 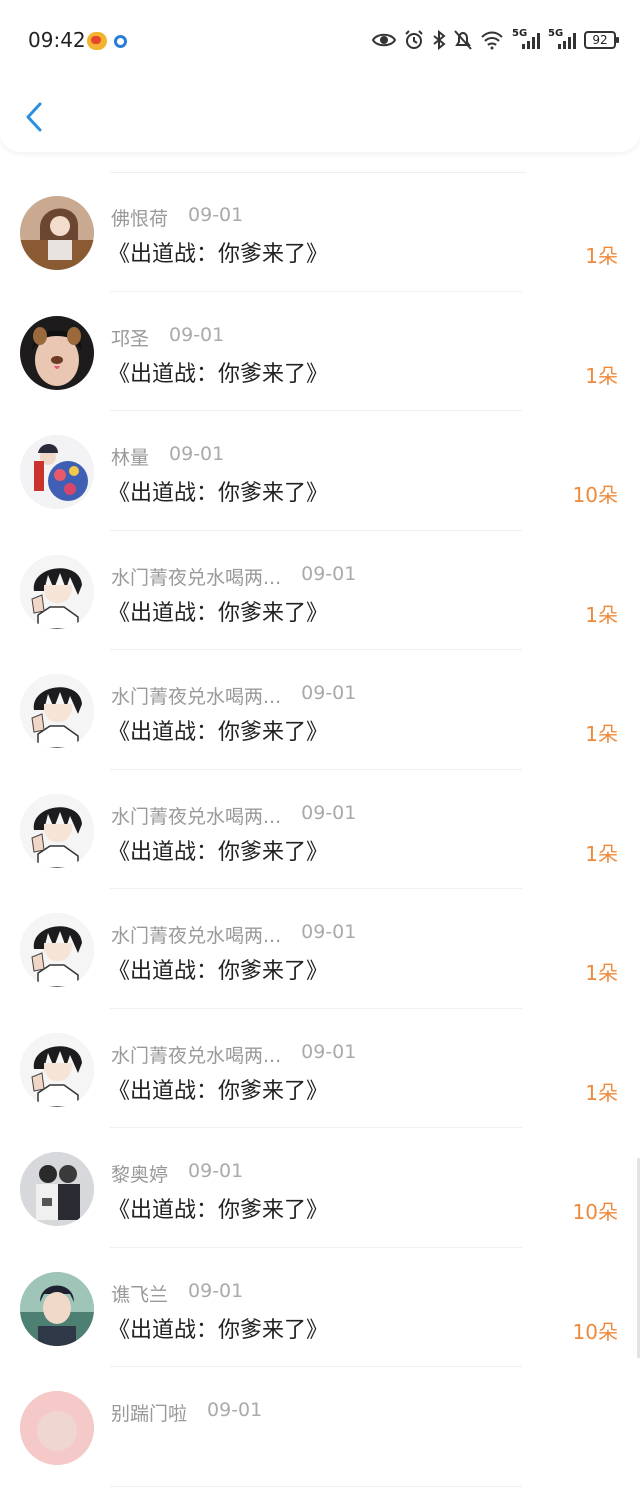 I want to click on user-name: 谯飞兰, so click(x=140, y=1294).